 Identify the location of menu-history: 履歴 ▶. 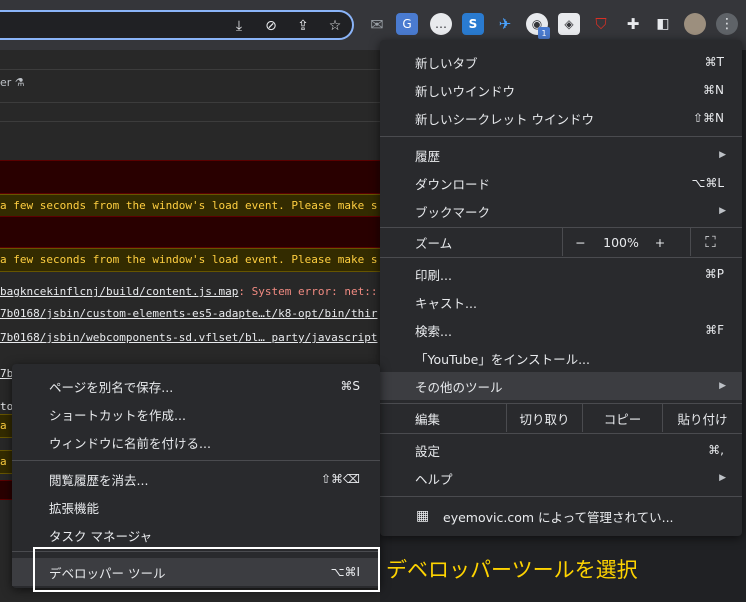
(561, 155).